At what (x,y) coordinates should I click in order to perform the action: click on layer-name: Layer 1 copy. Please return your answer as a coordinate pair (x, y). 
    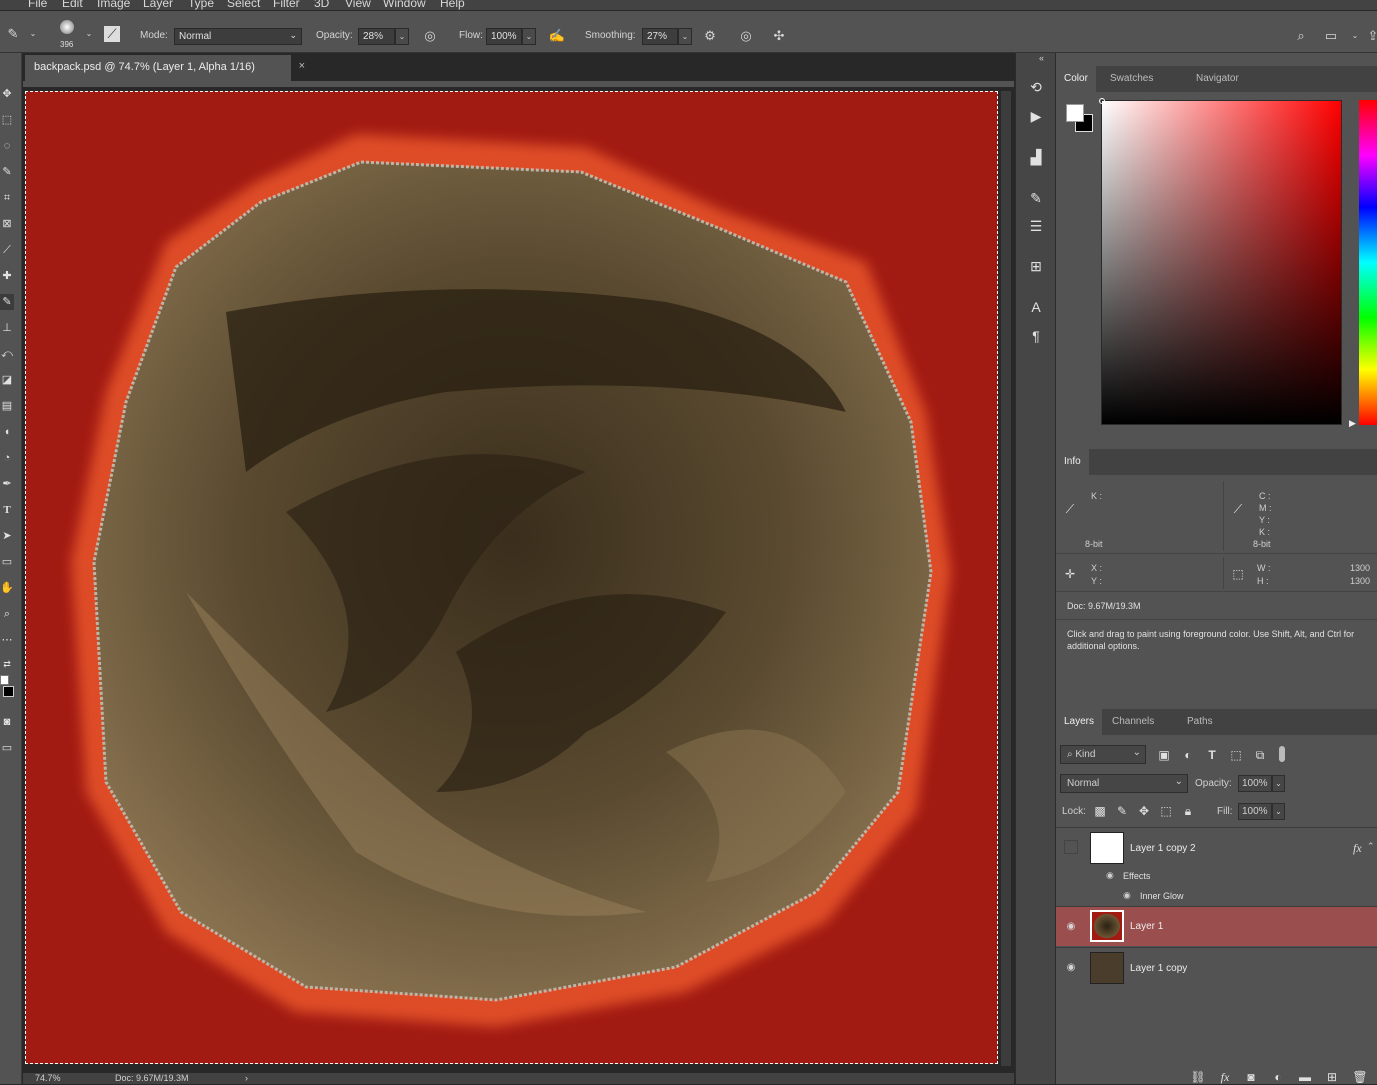
    Looking at the image, I should click on (1158, 968).